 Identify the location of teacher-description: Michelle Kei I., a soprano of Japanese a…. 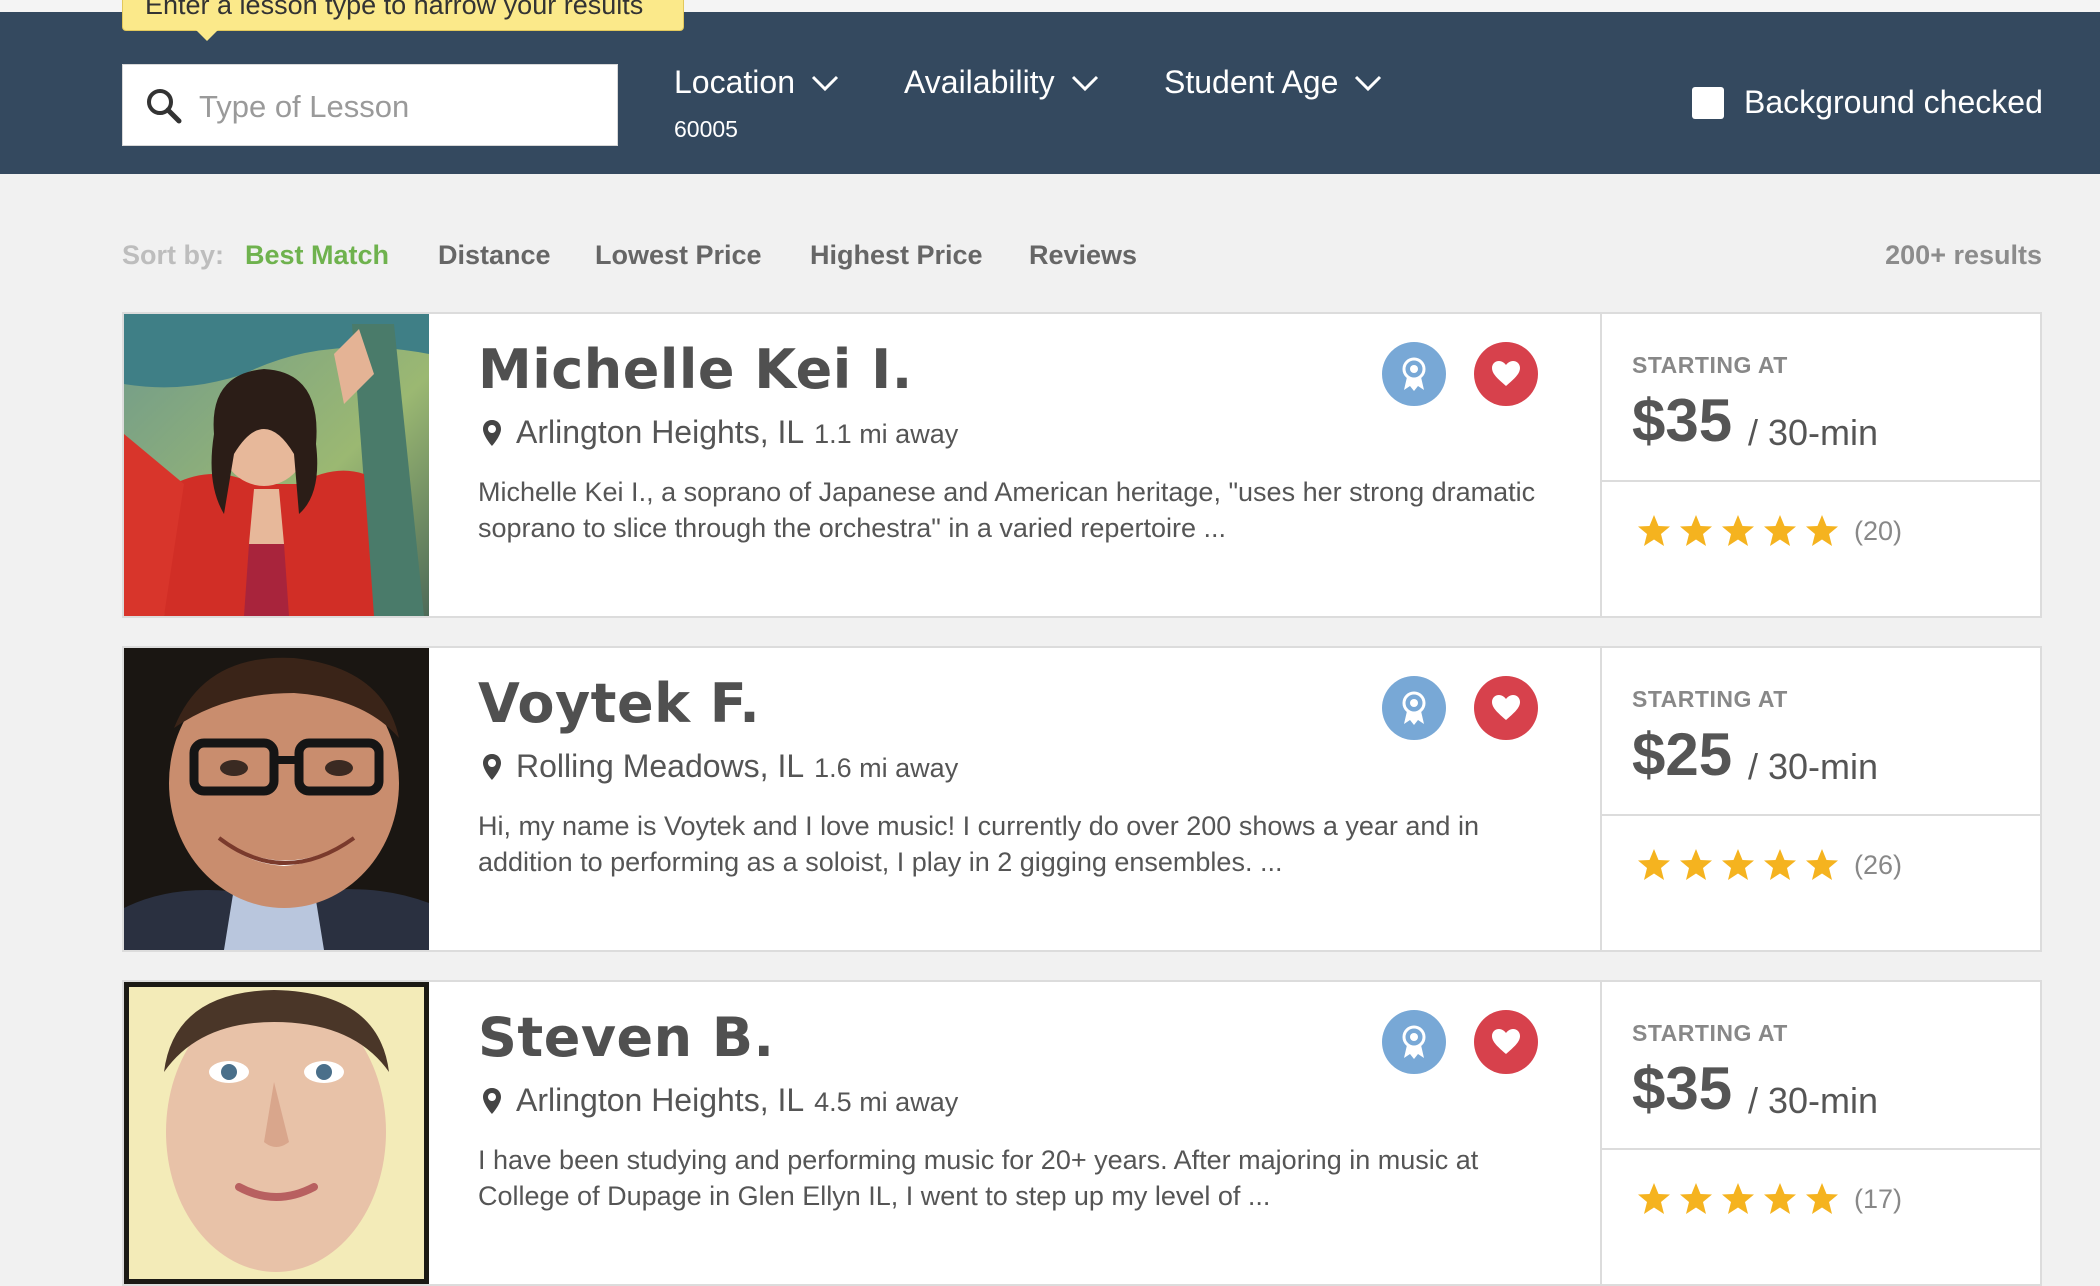
(1007, 510).